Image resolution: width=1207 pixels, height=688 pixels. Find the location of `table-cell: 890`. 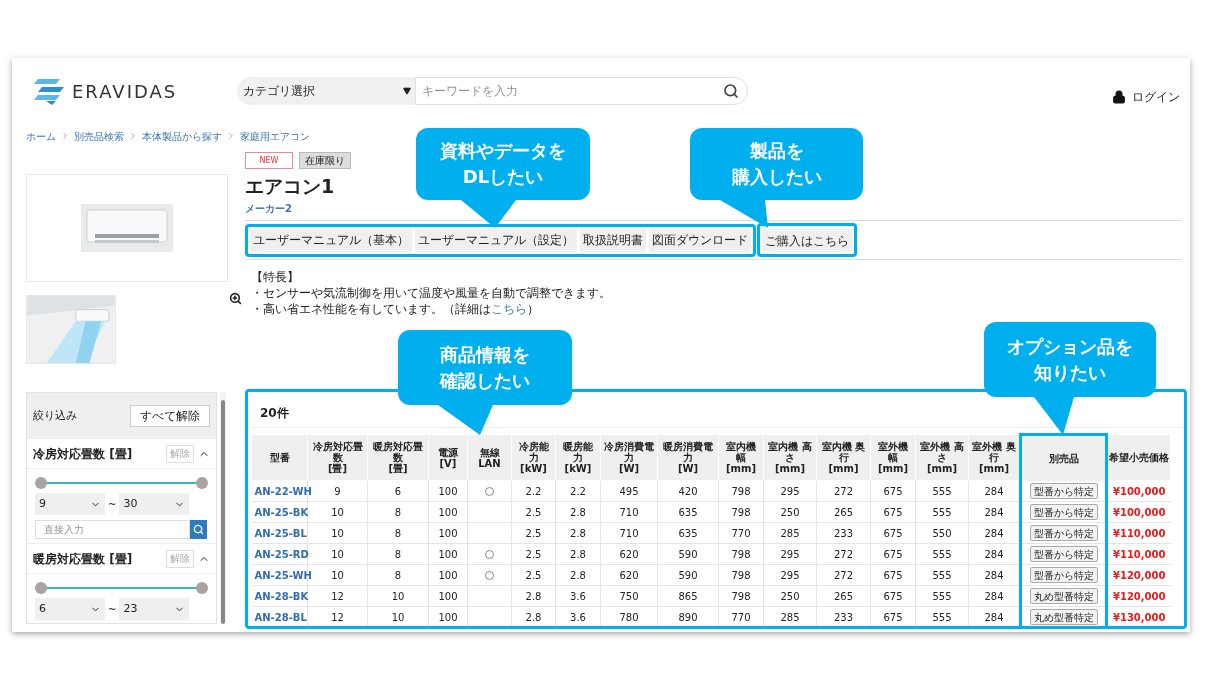

table-cell: 890 is located at coordinates (688, 616).